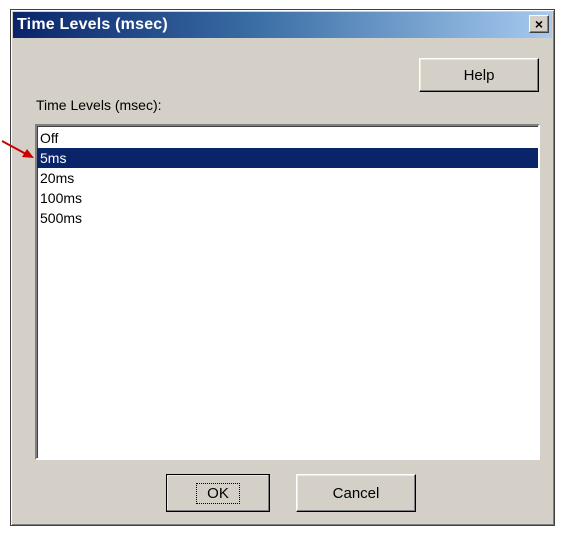  Describe the element at coordinates (287, 198) in the screenshot. I see `list-item-100ms: 100ms` at that location.